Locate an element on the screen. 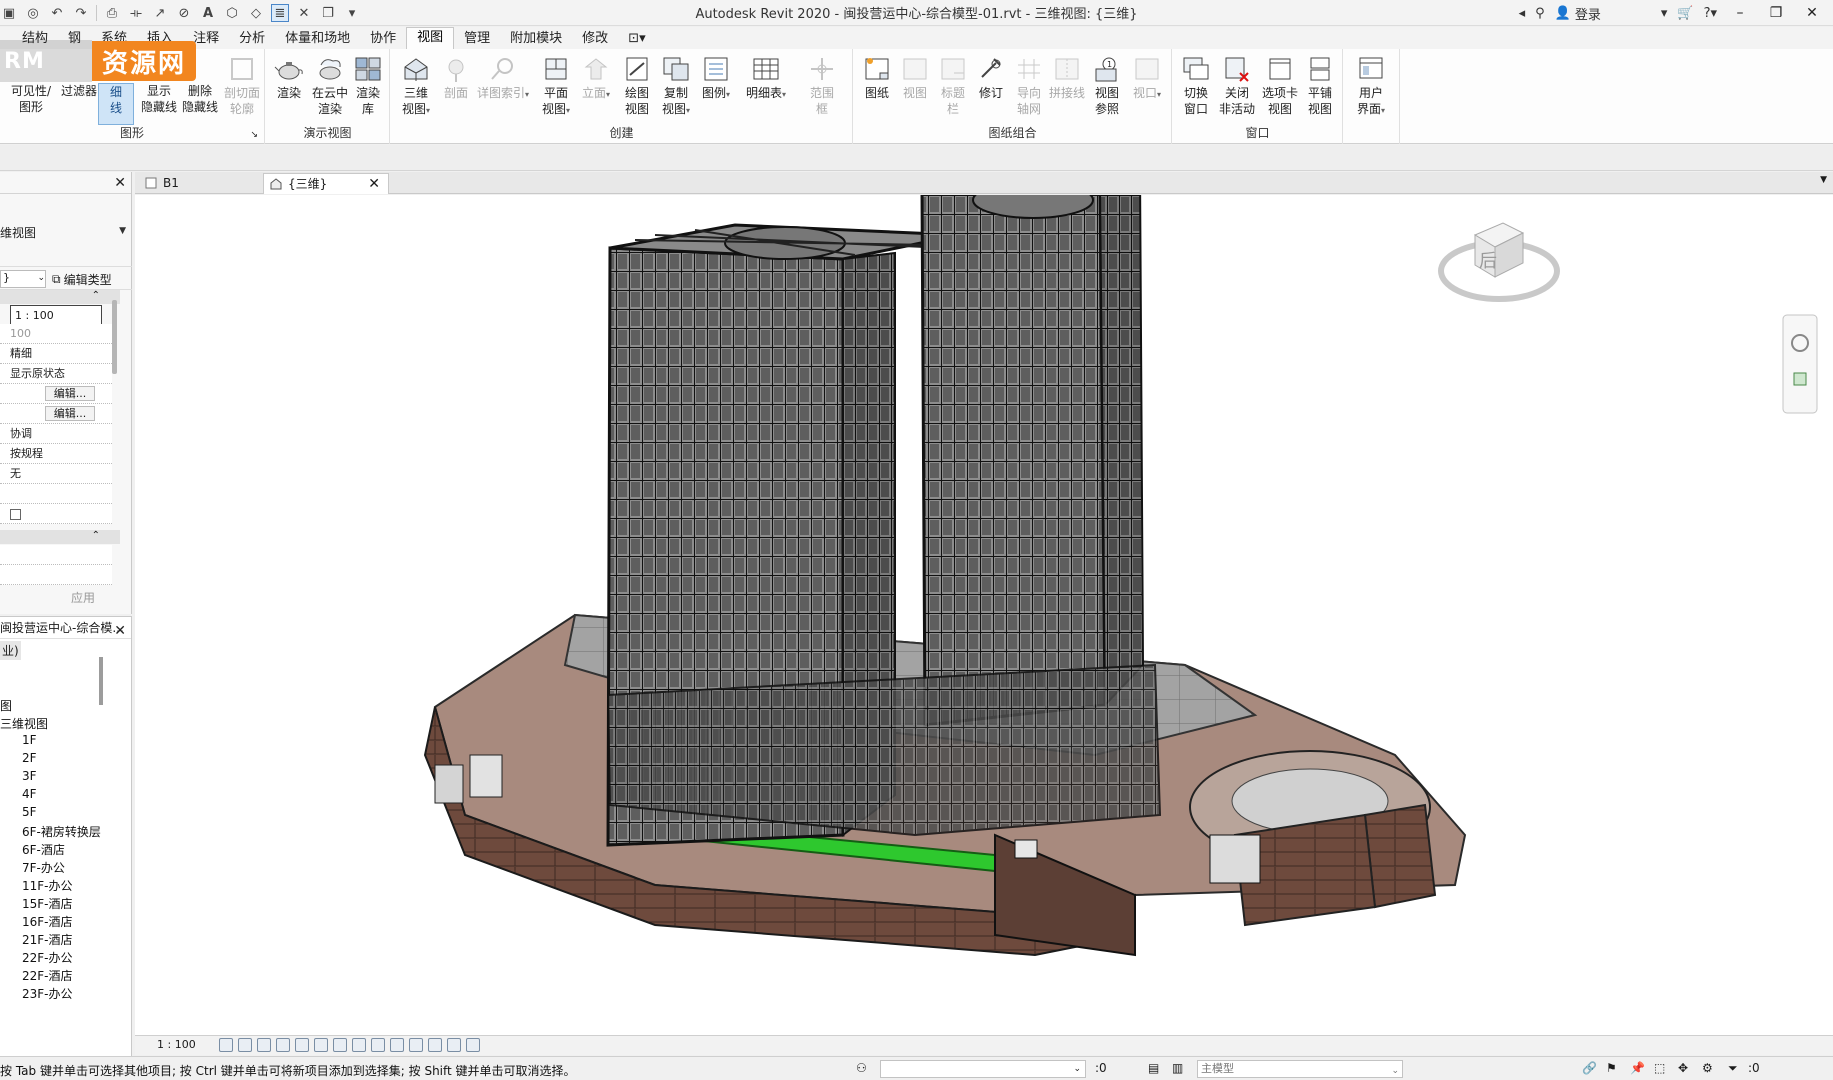 The image size is (1833, 1080). background-processes-icon: ⚙ is located at coordinates (1707, 1068).